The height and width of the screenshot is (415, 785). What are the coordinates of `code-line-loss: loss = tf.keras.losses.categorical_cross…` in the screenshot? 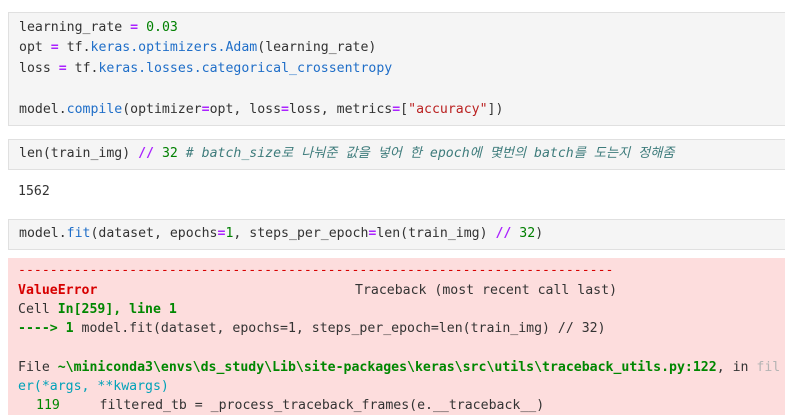 It's located at (206, 68).